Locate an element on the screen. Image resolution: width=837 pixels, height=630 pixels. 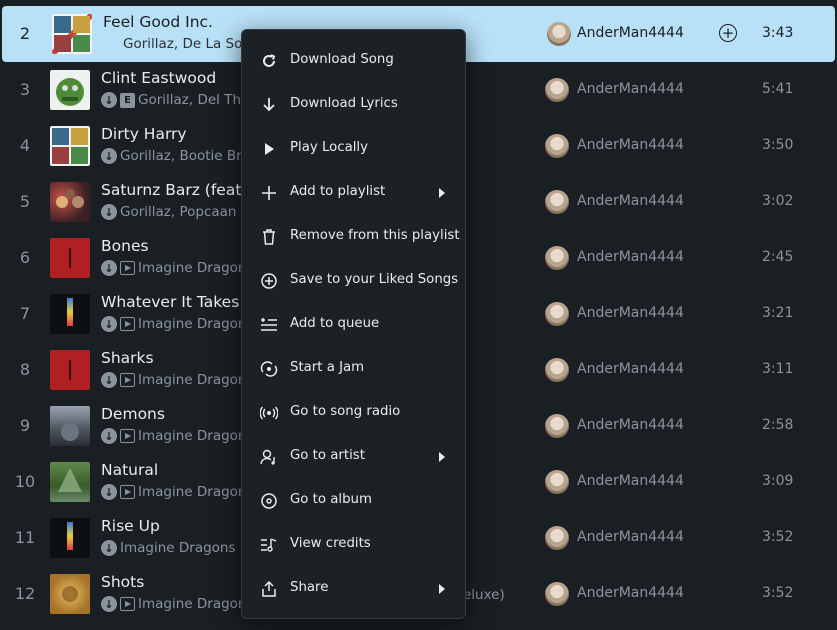
track-duration: 3:21 is located at coordinates (778, 313).